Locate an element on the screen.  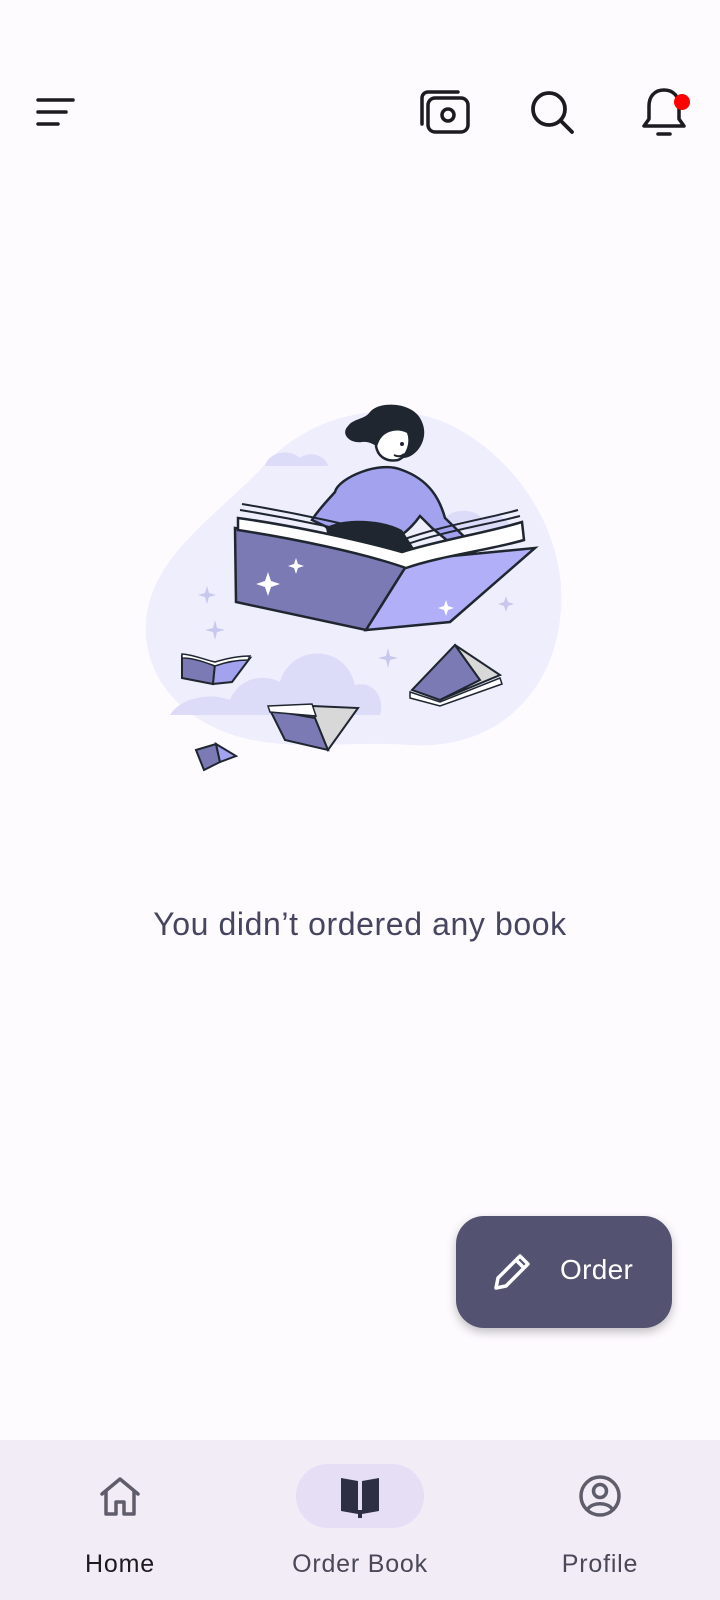
order-fab: Order is located at coordinates (564, 1272).